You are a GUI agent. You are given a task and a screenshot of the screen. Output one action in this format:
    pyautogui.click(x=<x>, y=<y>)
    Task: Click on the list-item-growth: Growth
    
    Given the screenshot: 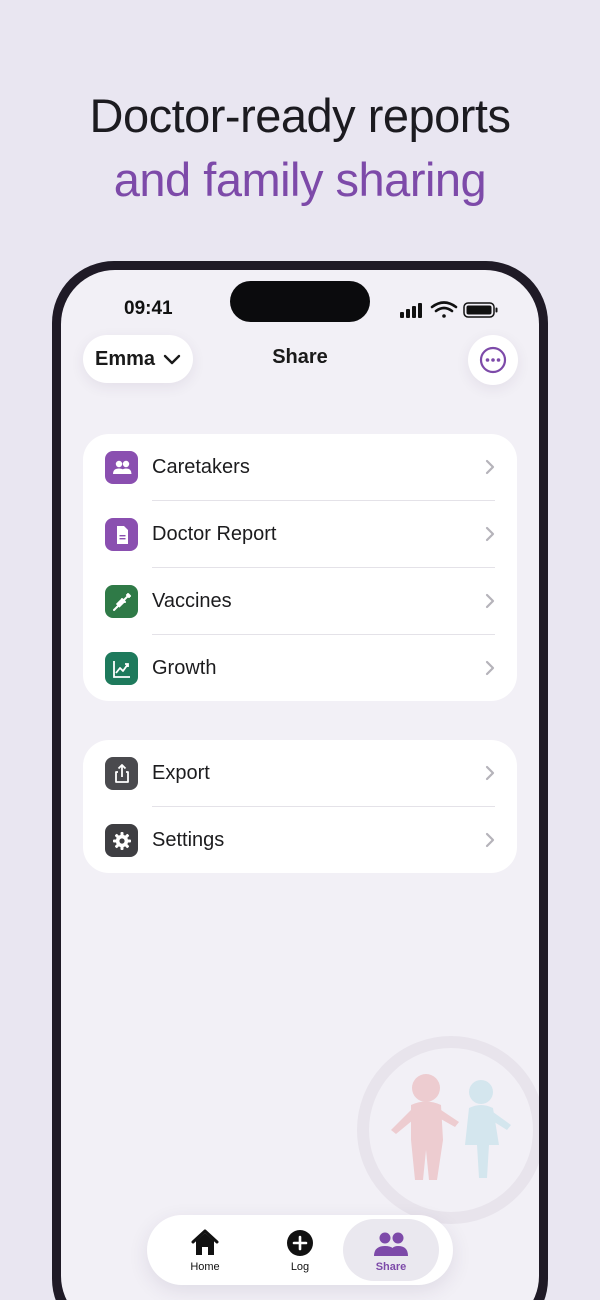 What is the action you would take?
    pyautogui.click(x=300, y=668)
    